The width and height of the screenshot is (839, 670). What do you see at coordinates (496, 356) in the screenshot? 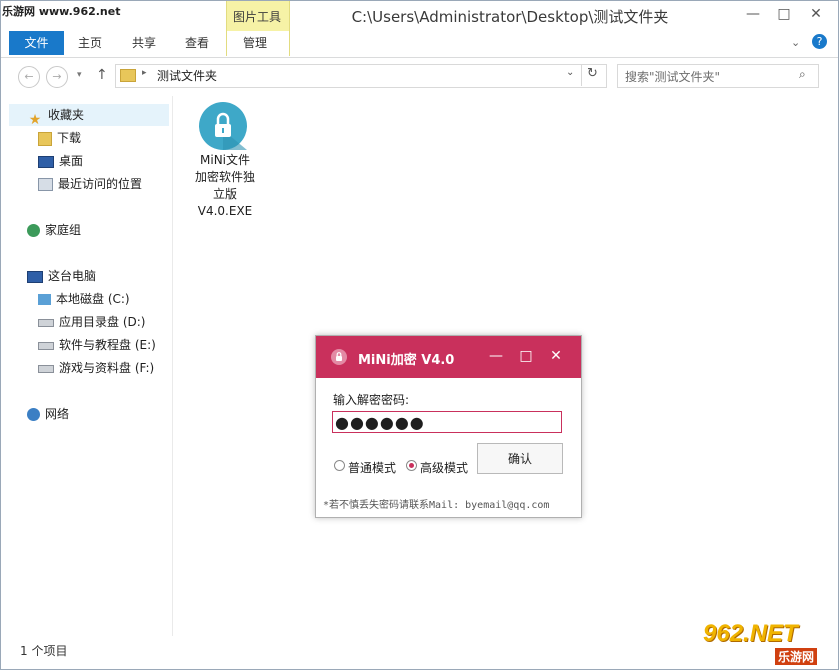
I see `dialog-minimize-button: —` at bounding box center [496, 356].